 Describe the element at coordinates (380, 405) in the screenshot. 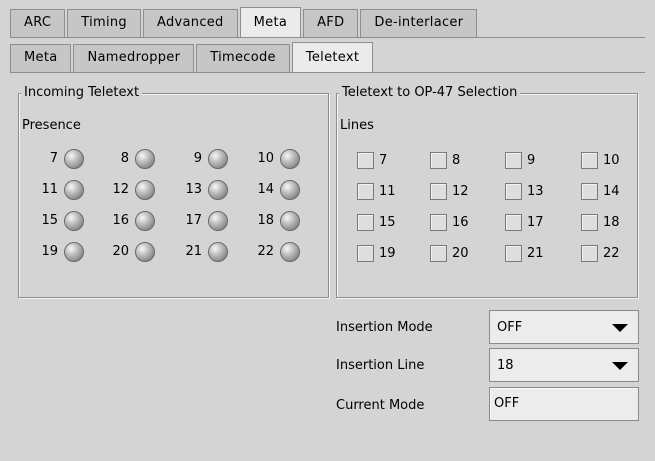

I see `current-mode-label: Current Mode` at that location.